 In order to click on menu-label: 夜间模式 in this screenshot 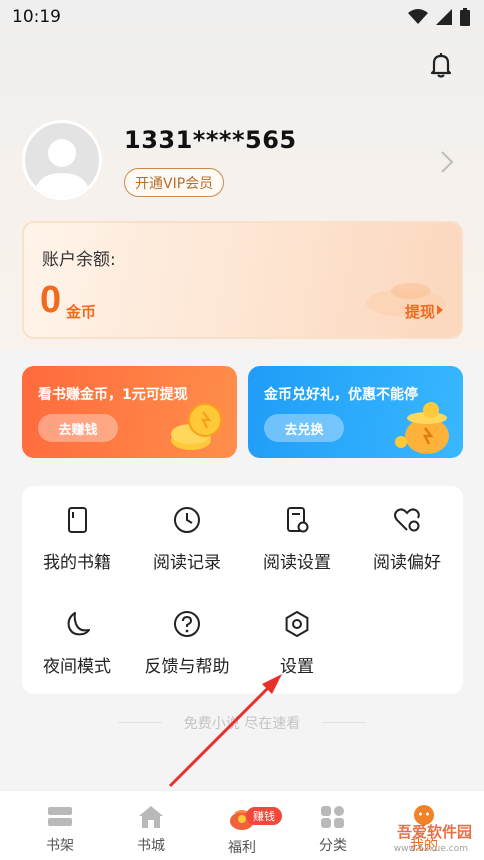, I will do `click(77, 667)`.